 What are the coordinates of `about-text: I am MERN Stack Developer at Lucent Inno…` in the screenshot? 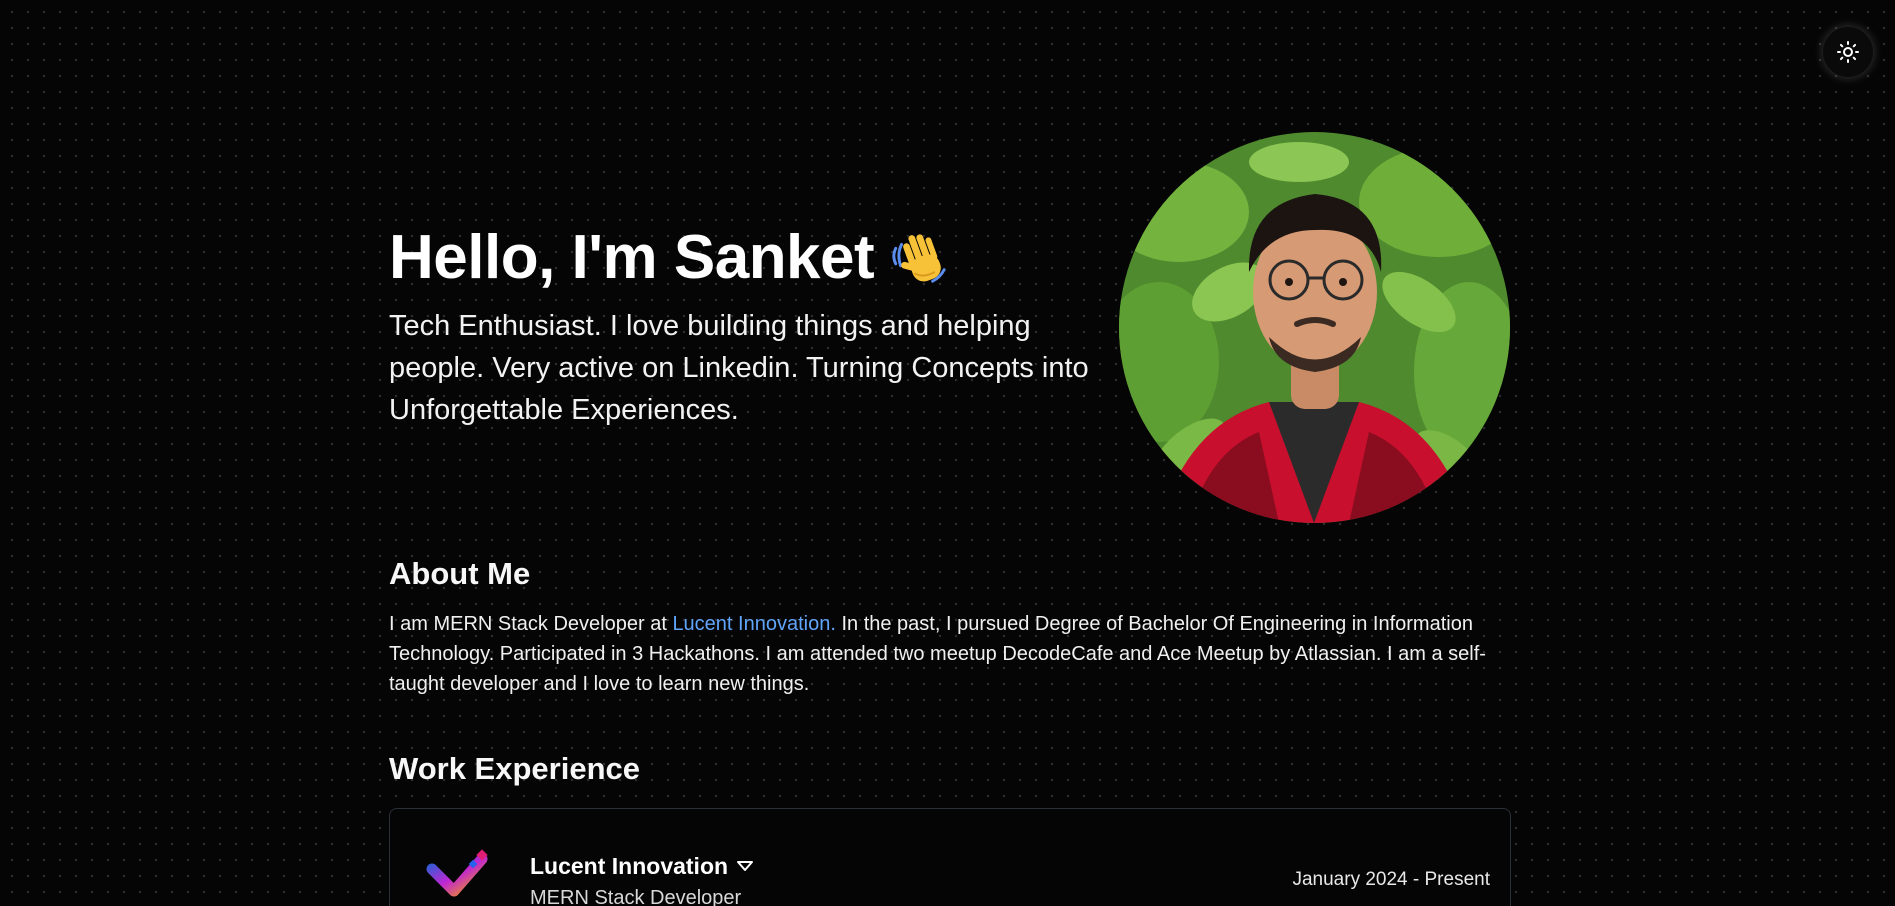 It's located at (951, 654).